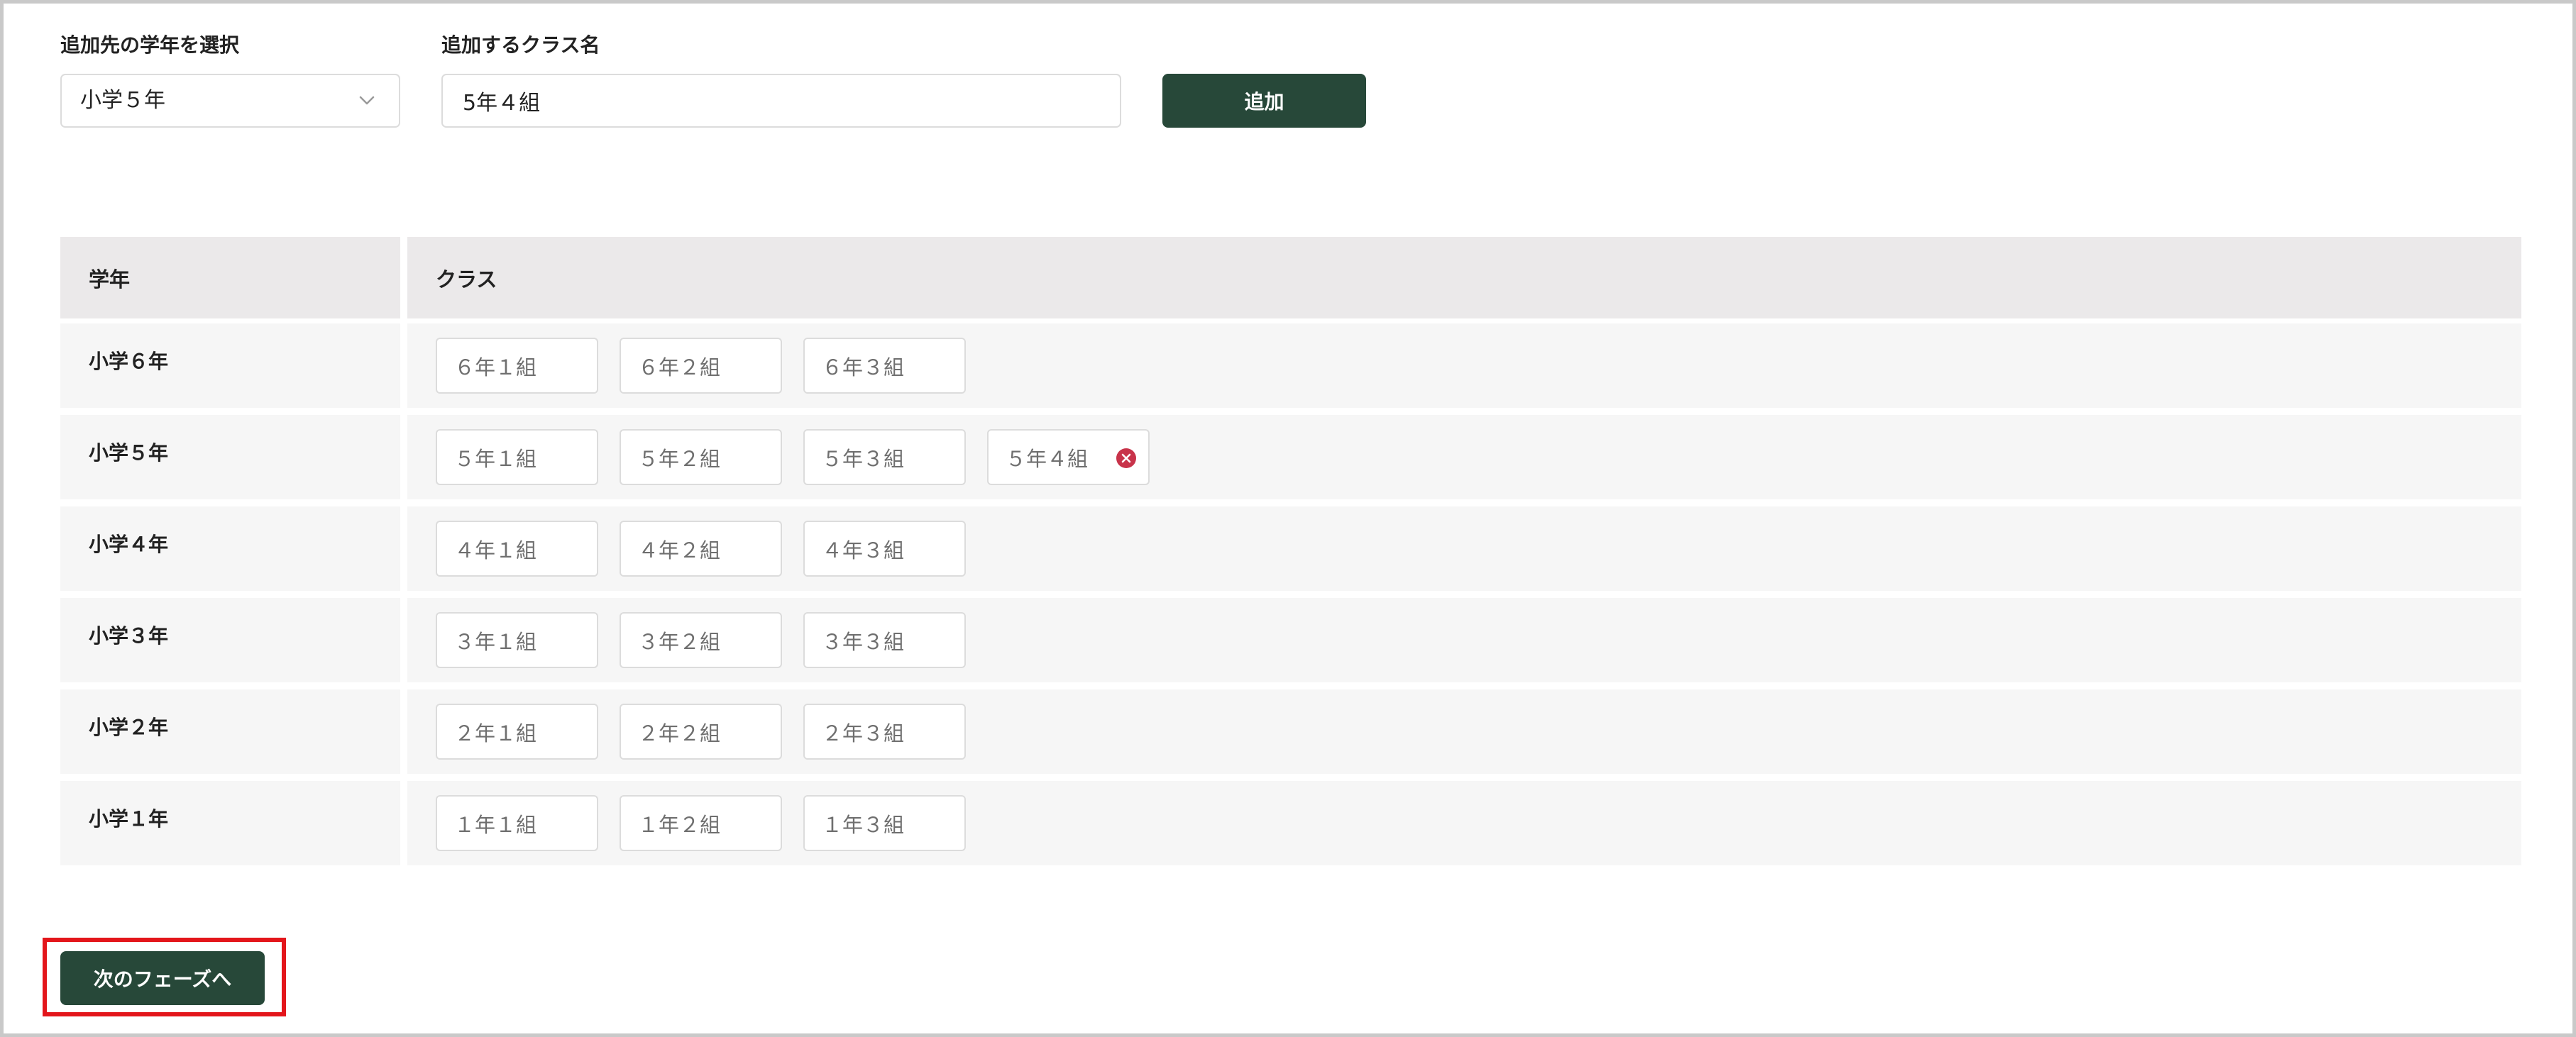  I want to click on table-row: 小学６年 ６年１組 ６年２組 ６年３組, so click(1290, 366).